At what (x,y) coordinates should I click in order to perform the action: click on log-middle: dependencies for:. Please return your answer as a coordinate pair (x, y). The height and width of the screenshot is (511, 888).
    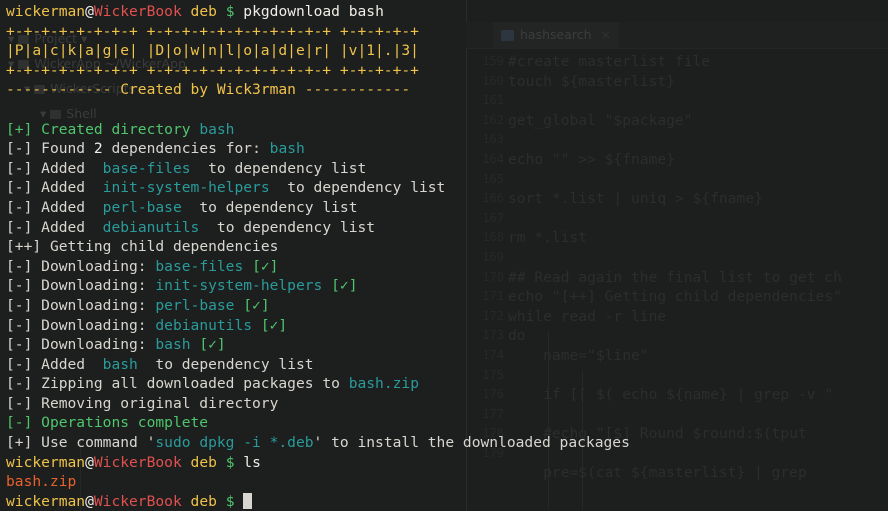
    Looking at the image, I should click on (186, 149).